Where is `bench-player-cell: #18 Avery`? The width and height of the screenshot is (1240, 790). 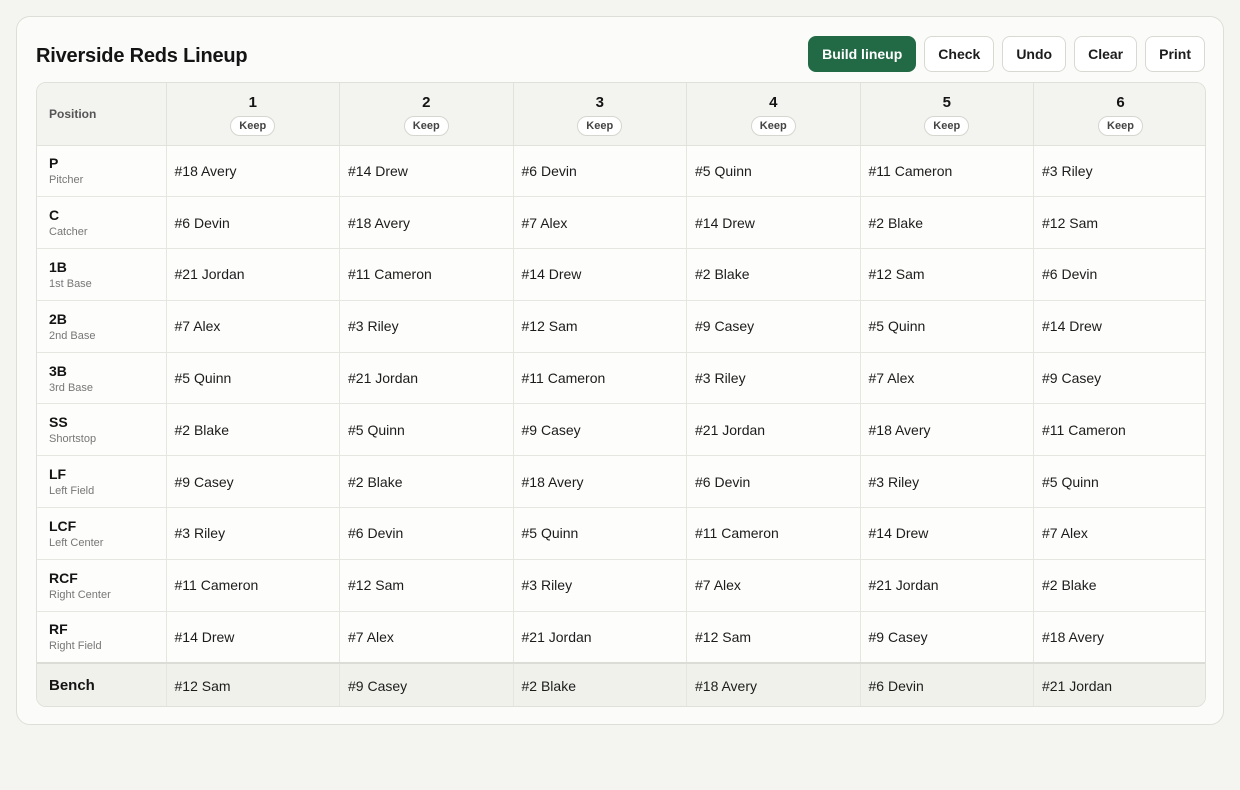 bench-player-cell: #18 Avery is located at coordinates (773, 683).